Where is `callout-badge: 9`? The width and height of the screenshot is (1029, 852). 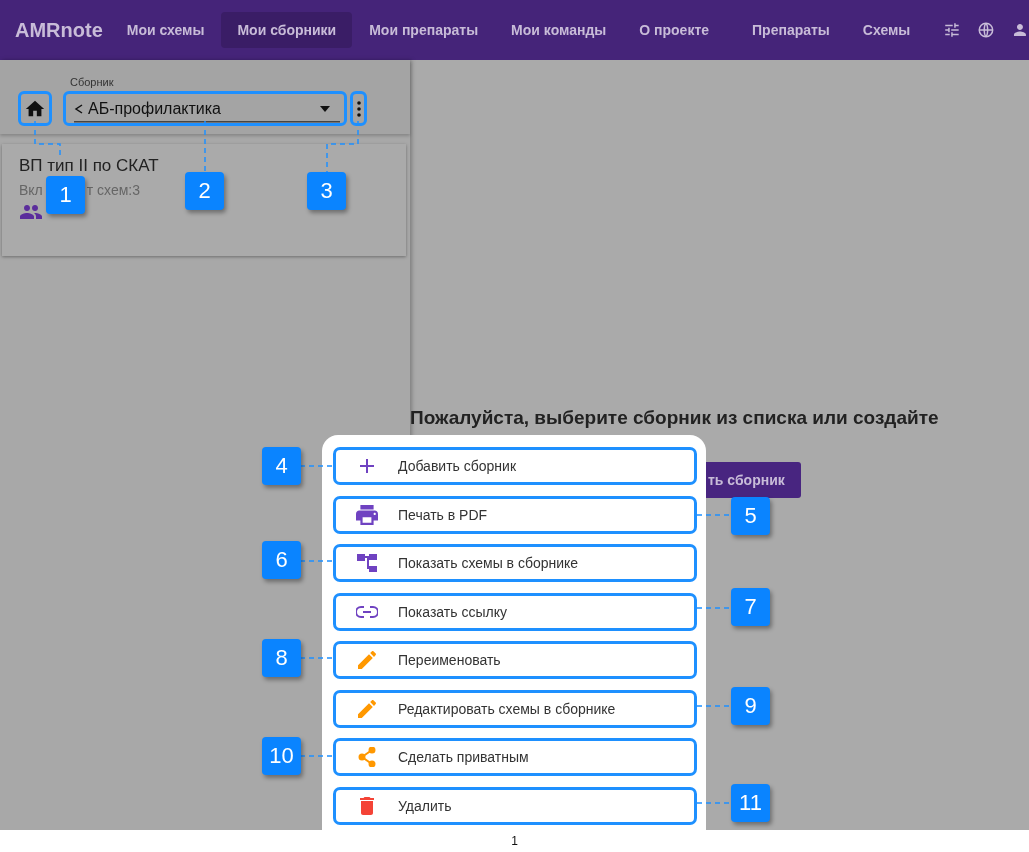 callout-badge: 9 is located at coordinates (750, 706).